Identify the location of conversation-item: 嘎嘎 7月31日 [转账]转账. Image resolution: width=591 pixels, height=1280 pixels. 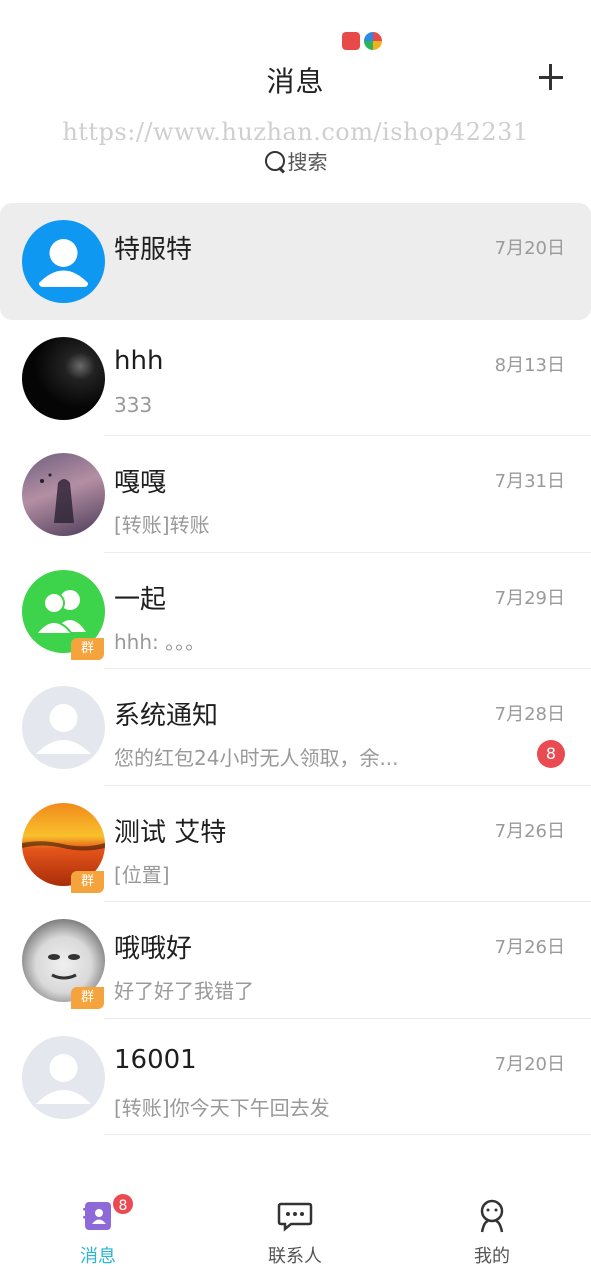
(295, 494).